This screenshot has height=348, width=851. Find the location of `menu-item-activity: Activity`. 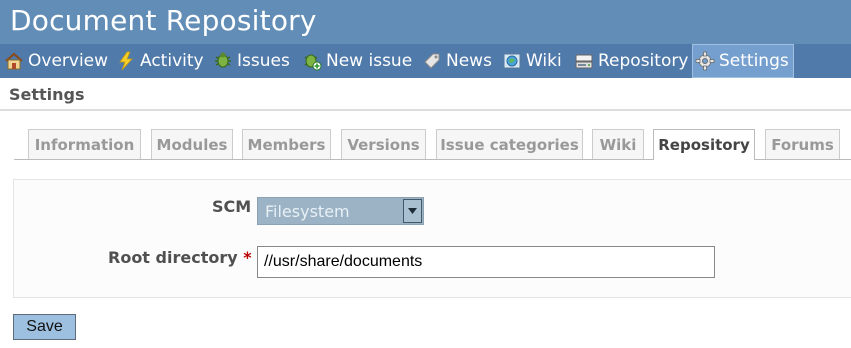

menu-item-activity: Activity is located at coordinates (160, 61).